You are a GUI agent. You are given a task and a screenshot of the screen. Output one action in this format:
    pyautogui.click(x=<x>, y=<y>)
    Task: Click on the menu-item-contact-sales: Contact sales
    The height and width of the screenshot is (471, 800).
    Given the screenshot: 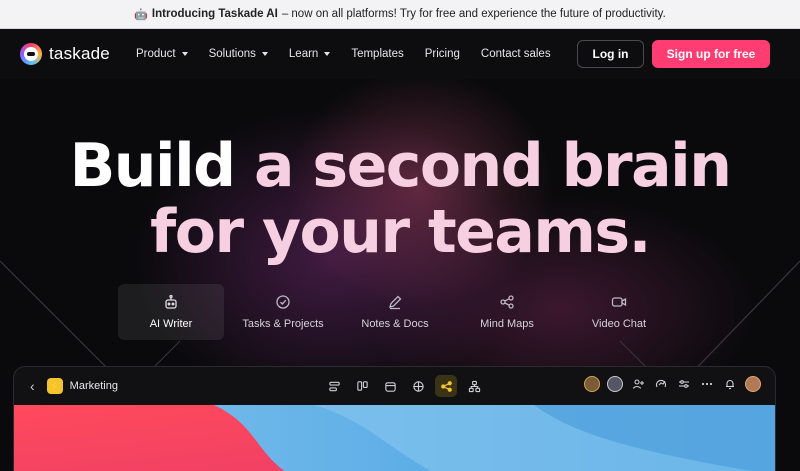 What is the action you would take?
    pyautogui.click(x=516, y=54)
    